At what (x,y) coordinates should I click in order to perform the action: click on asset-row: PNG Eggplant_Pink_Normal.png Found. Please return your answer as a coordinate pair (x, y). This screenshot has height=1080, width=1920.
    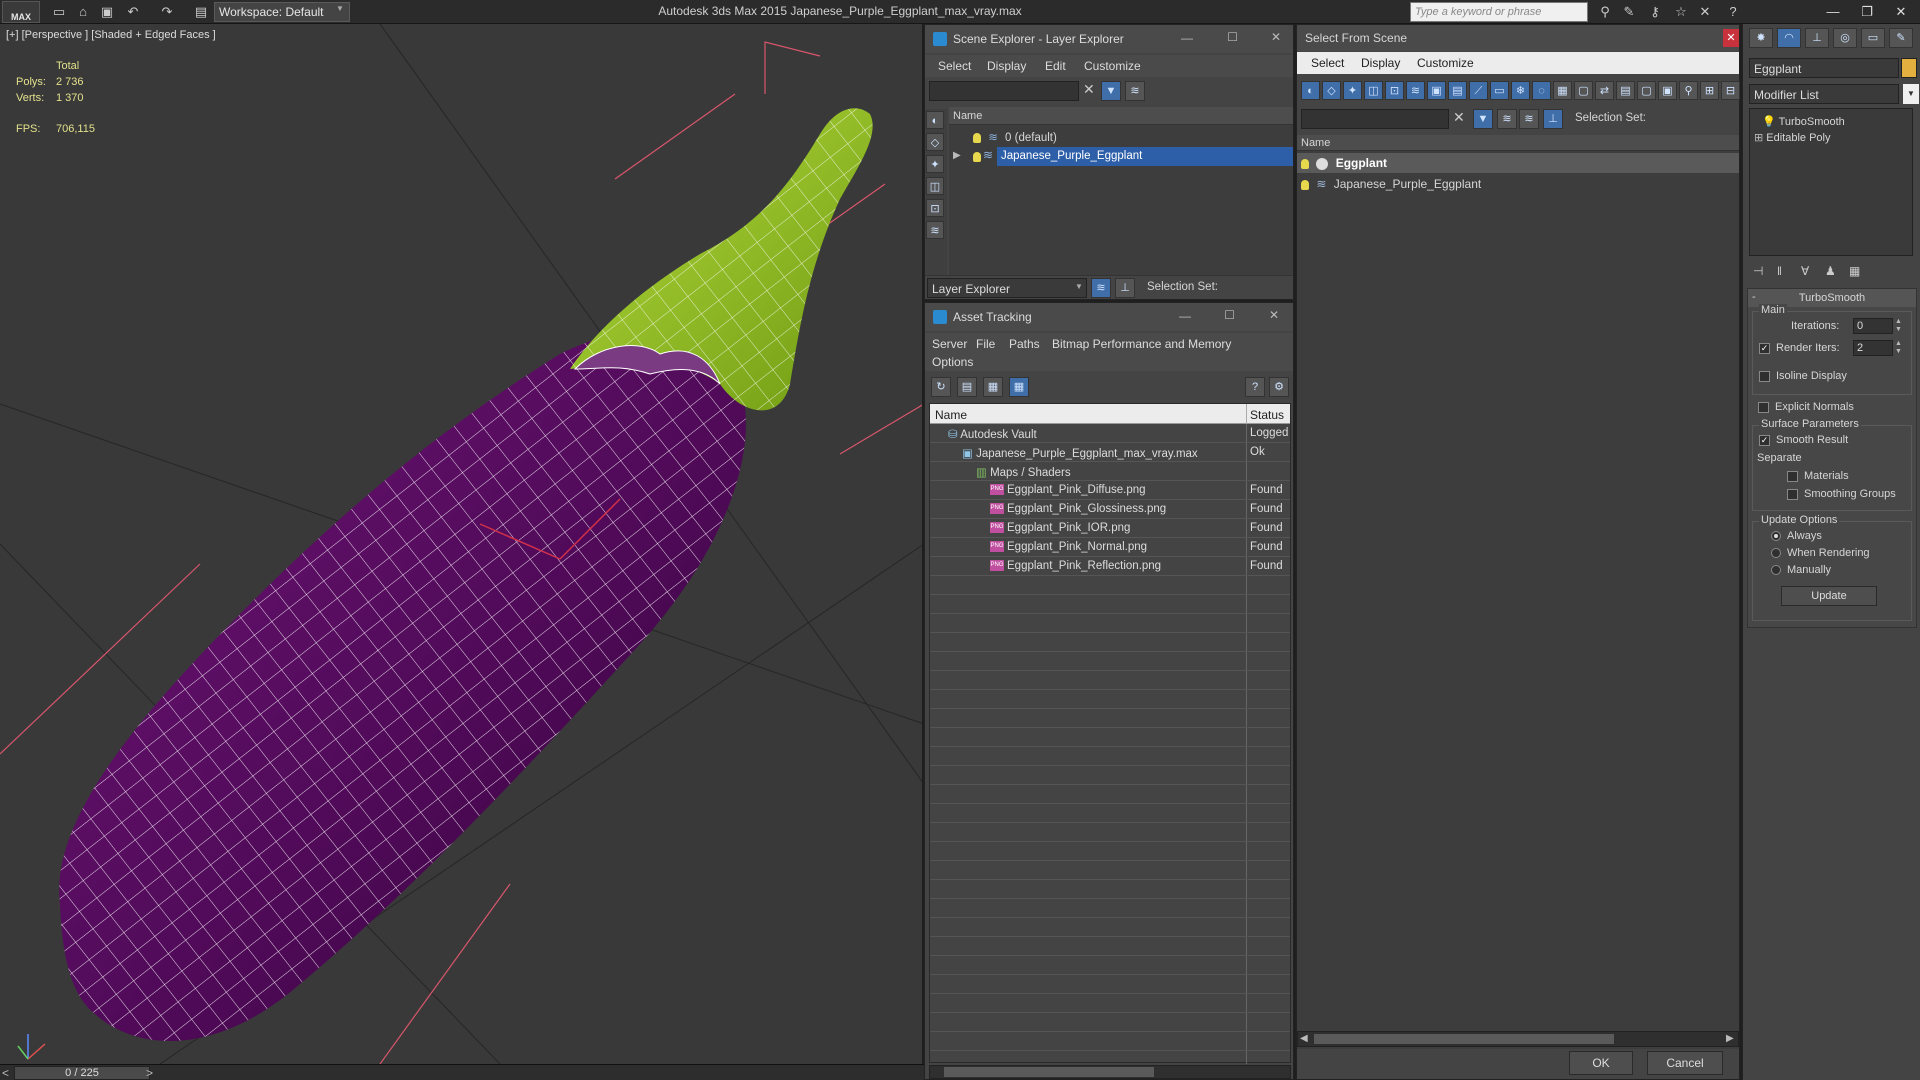
    Looking at the image, I should click on (1110, 547).